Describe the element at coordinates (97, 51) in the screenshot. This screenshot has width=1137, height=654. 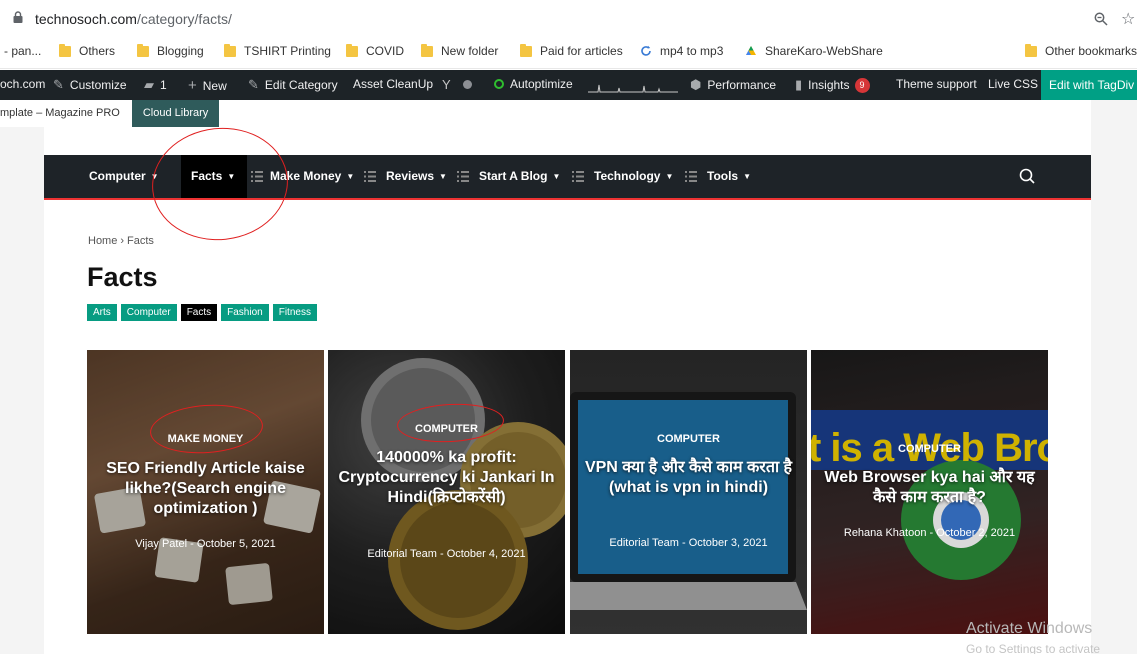
I see `bookmark-label: Others` at that location.